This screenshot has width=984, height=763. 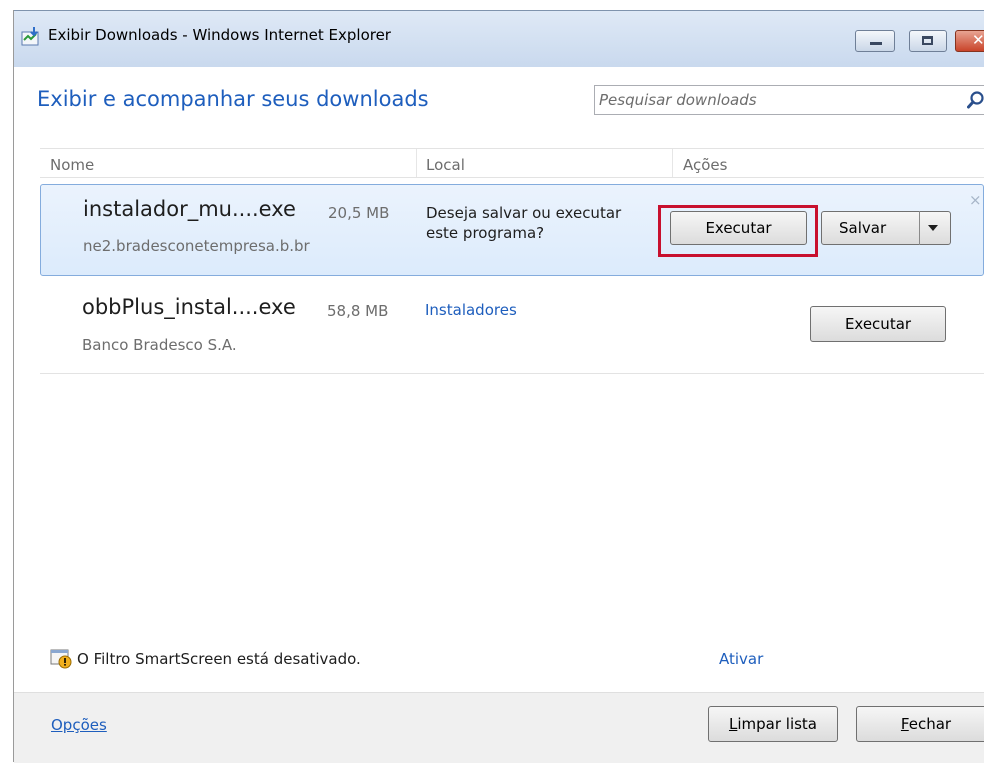 I want to click on download-file-size: 20,5 MB, so click(x=359, y=213).